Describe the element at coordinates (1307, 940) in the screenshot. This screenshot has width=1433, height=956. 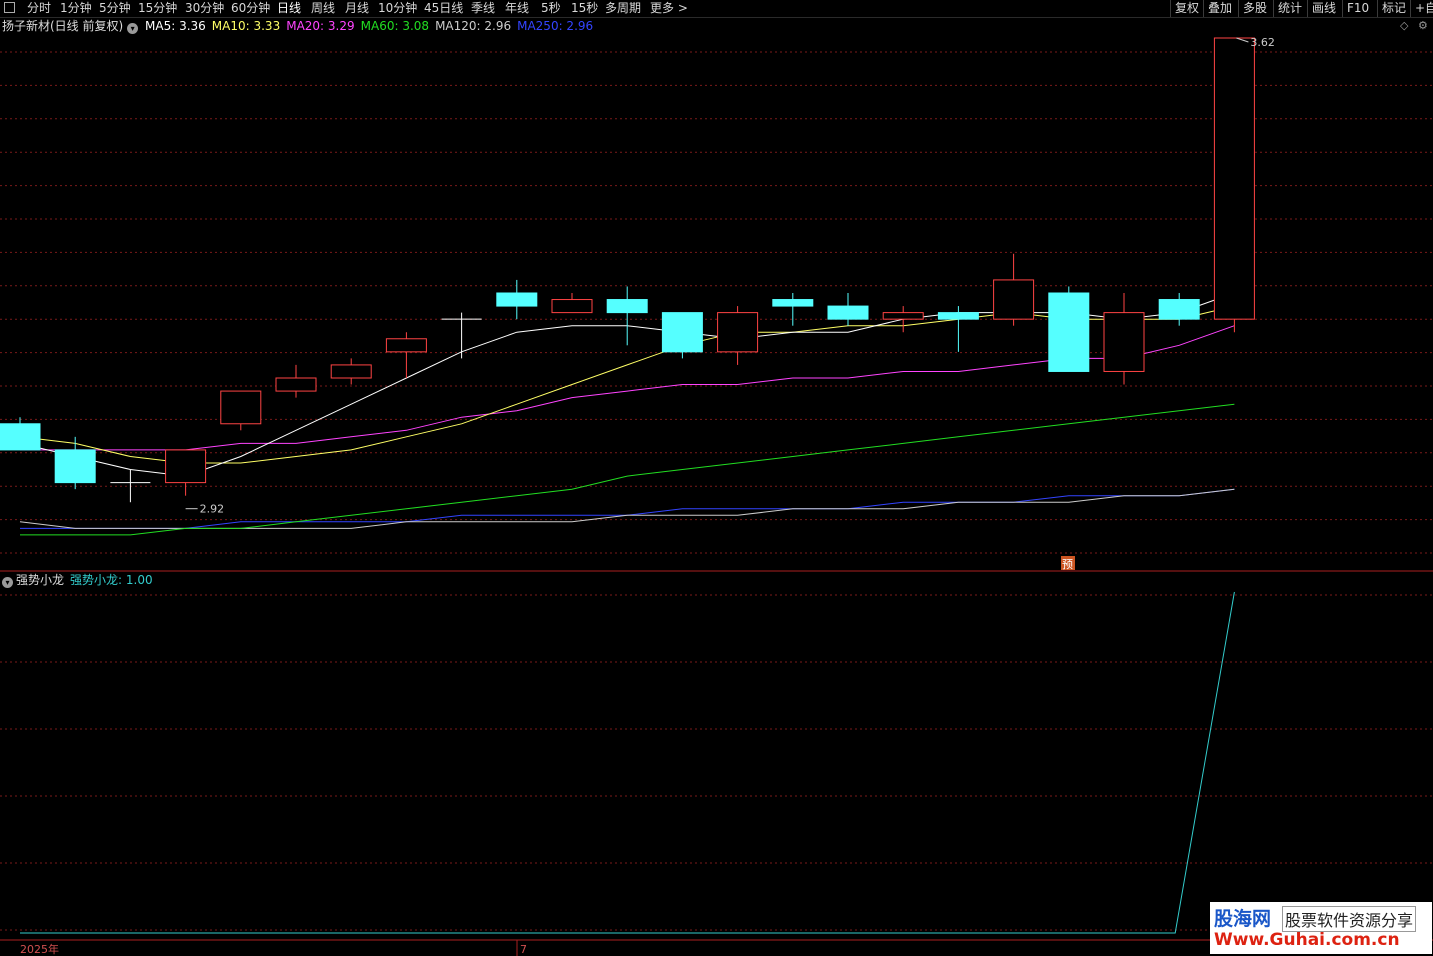
I see `watermark-url: Www.Guhai.com.cn` at that location.